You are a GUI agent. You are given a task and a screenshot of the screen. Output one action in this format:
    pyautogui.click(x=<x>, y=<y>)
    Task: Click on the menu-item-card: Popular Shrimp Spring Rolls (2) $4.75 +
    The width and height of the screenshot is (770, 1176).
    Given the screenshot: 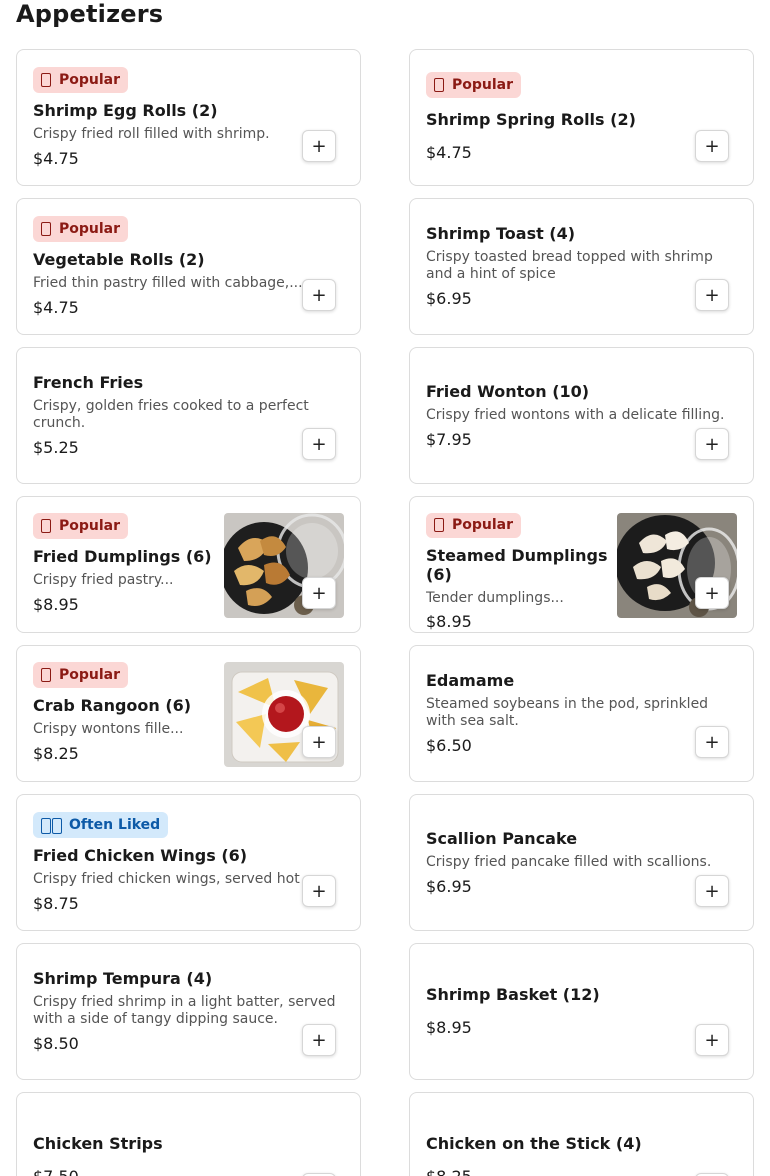 What is the action you would take?
    pyautogui.click(x=581, y=117)
    